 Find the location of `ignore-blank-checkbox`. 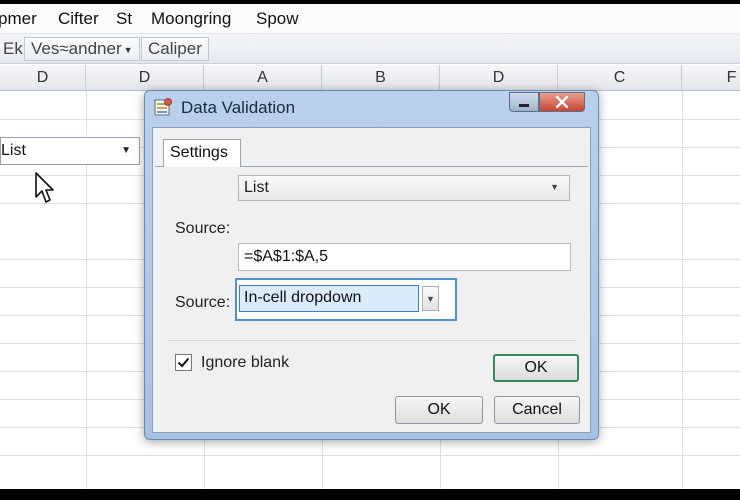

ignore-blank-checkbox is located at coordinates (183, 362).